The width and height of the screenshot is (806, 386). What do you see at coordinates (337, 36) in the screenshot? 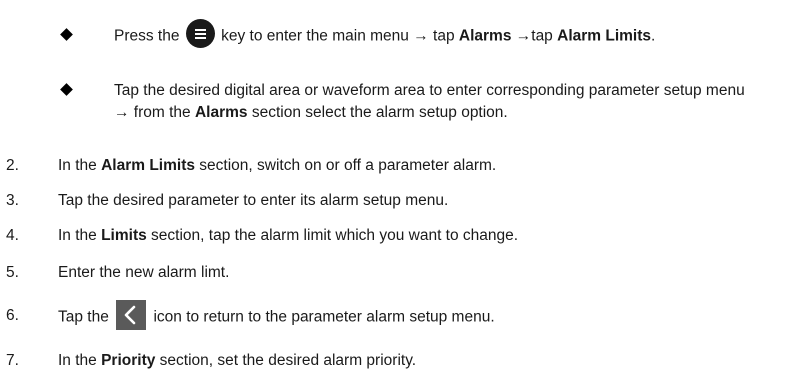
I see `text-run: key to enter the main menu → tap` at bounding box center [337, 36].